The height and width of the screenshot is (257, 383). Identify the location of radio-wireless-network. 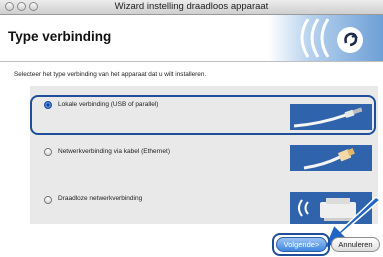
(48, 200).